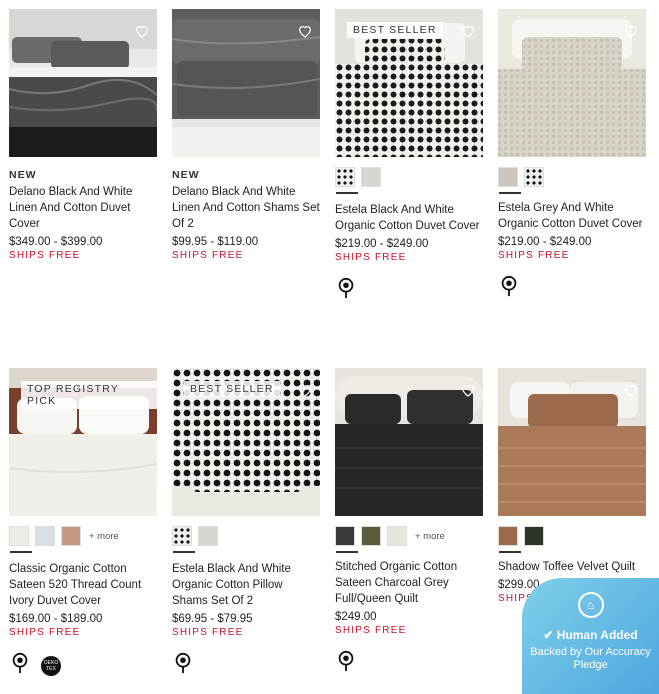 The image size is (659, 694). What do you see at coordinates (572, 567) in the screenshot?
I see `product-title: Shadow Toffee Velvet Quilt` at bounding box center [572, 567].